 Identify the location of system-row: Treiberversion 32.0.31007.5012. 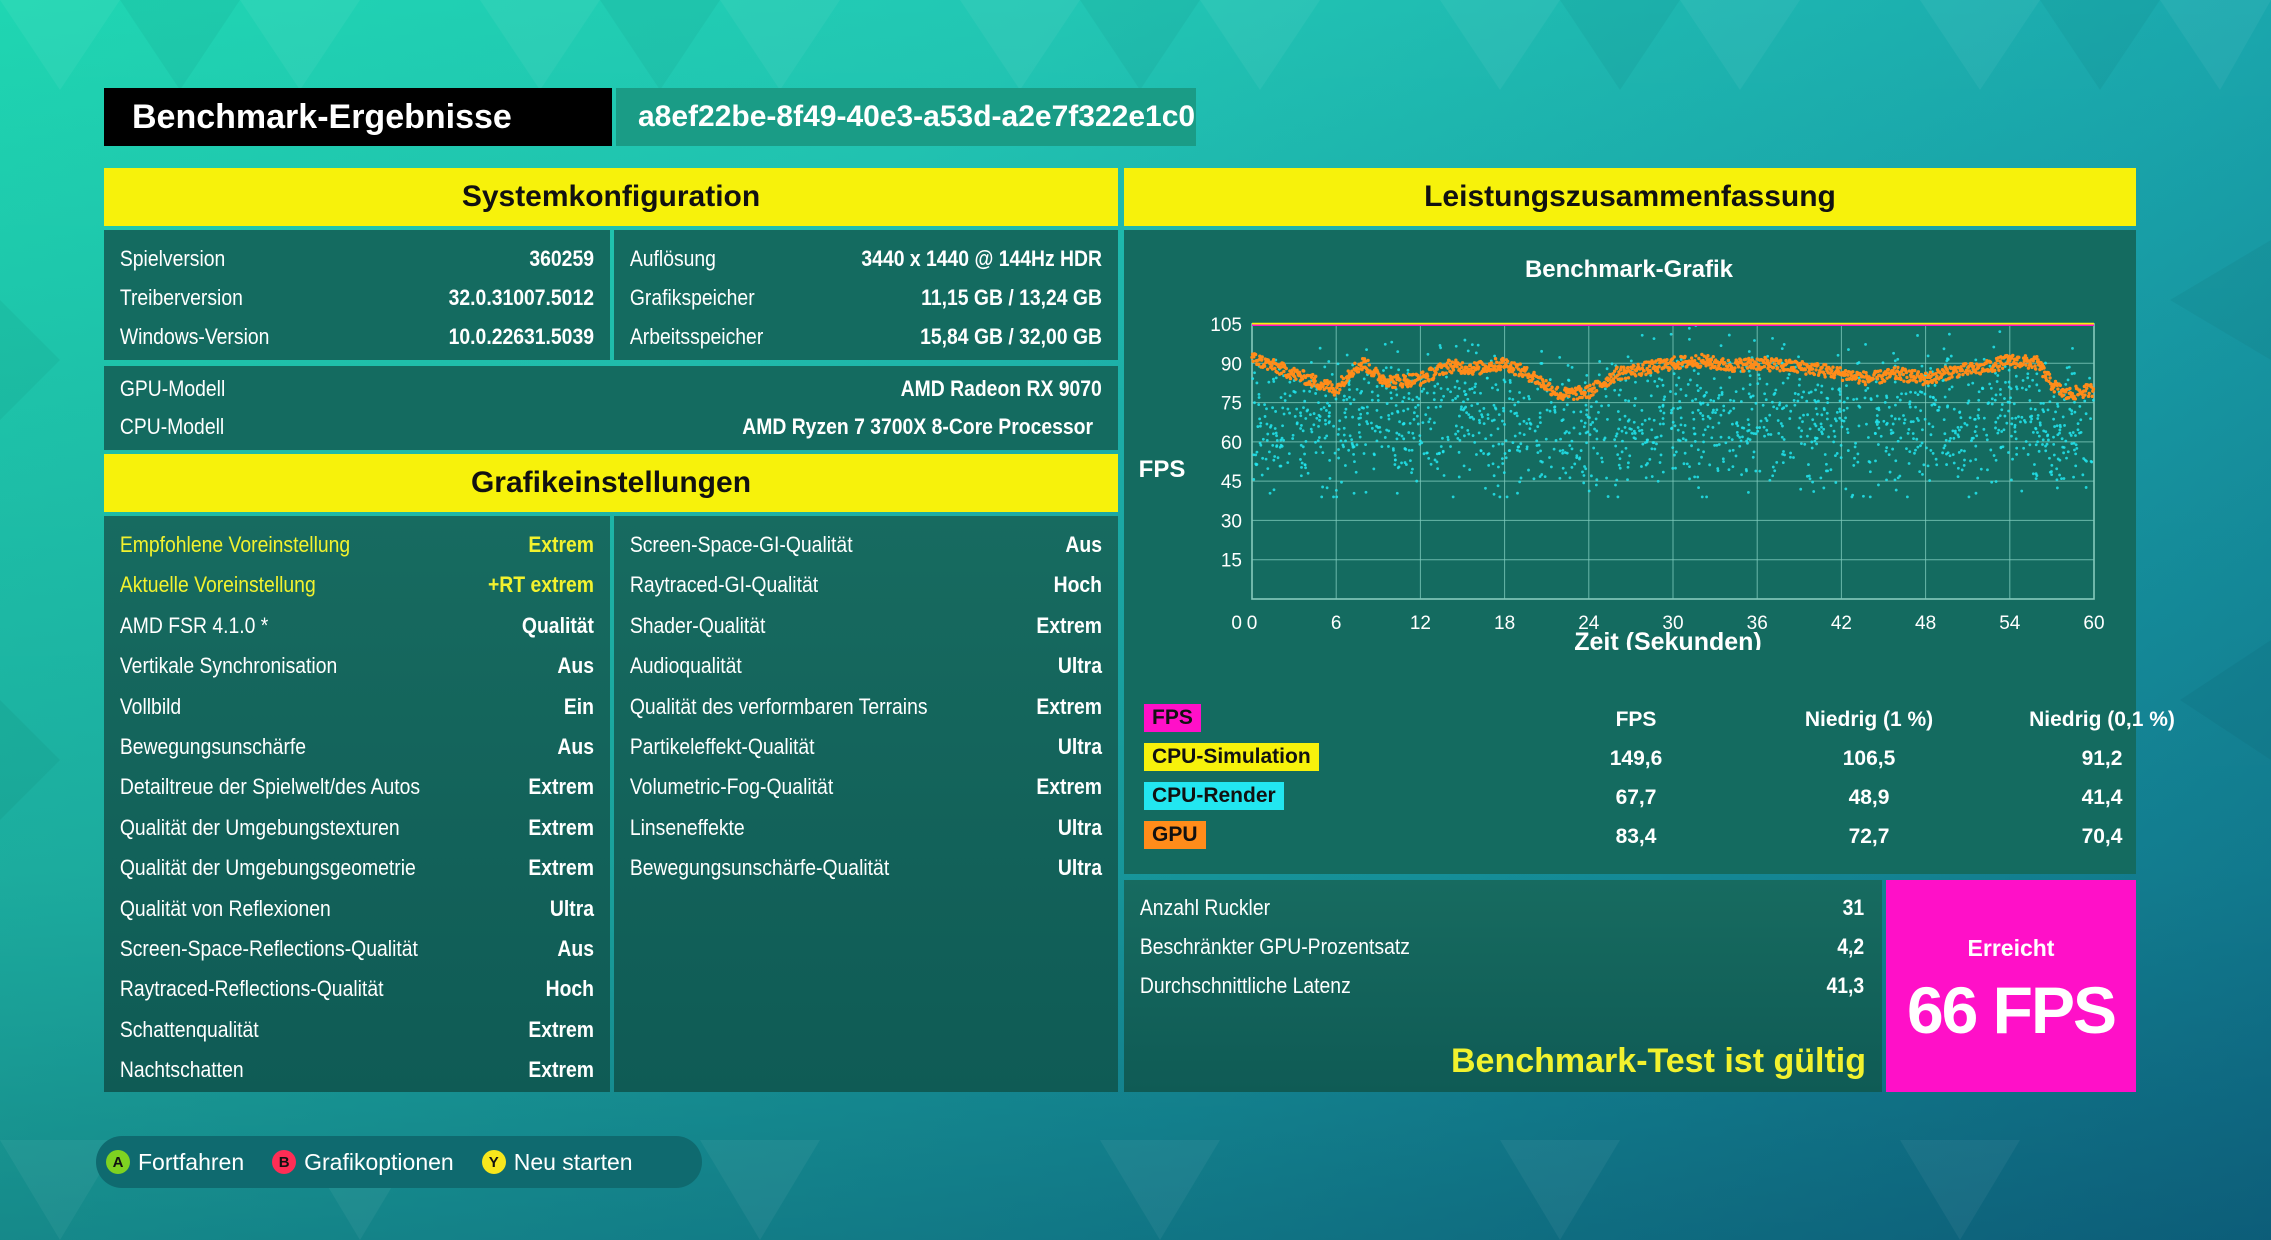
(356, 297).